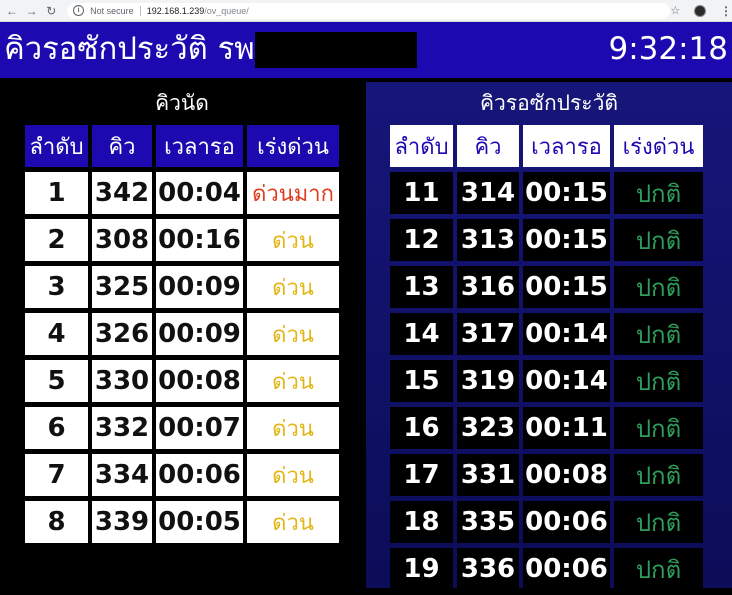 The image size is (732, 595). What do you see at coordinates (122, 522) in the screenshot?
I see `cell-queue: 339` at bounding box center [122, 522].